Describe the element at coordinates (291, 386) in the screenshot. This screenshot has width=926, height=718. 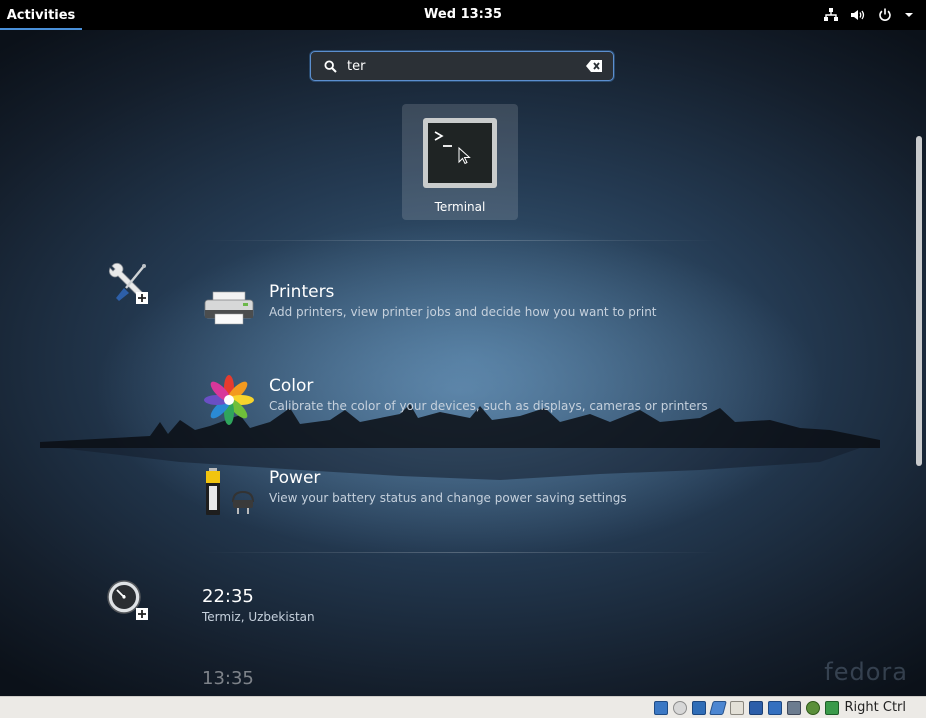
I see `result-title: Color` at that location.